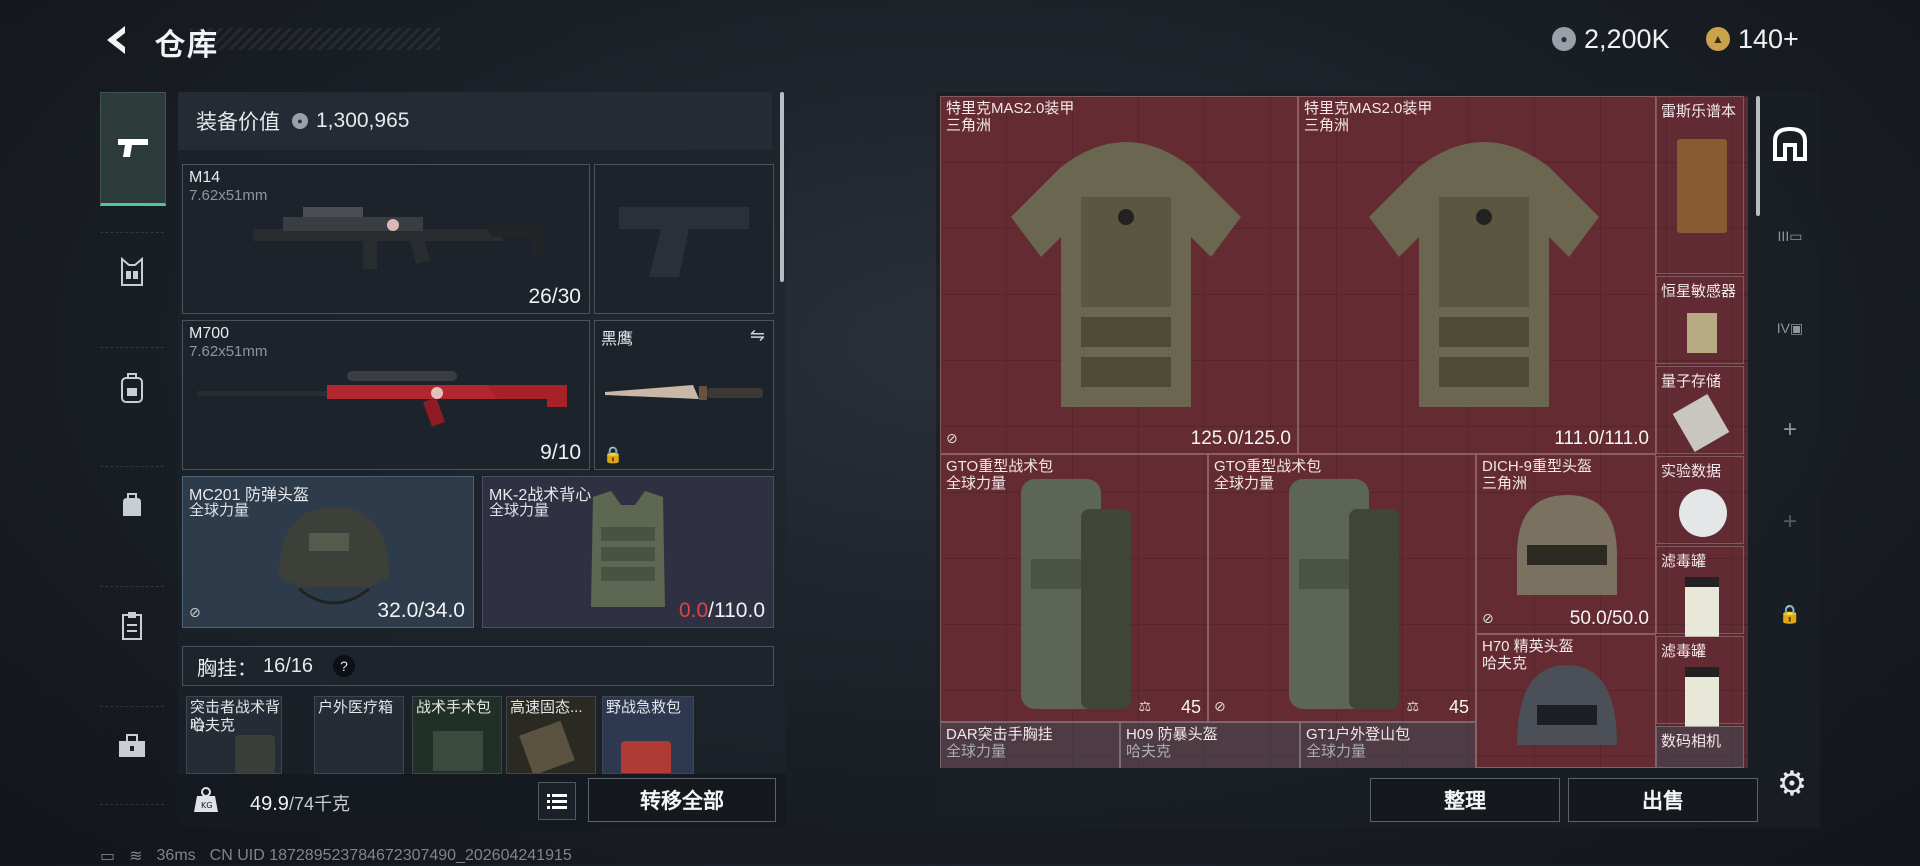 Image resolution: width=1920 pixels, height=866 pixels. What do you see at coordinates (328, 552) in the screenshot?
I see `helmet-slot: MC201 防弹头盔 全球力量 ⊘ 32.0/34.0` at bounding box center [328, 552].